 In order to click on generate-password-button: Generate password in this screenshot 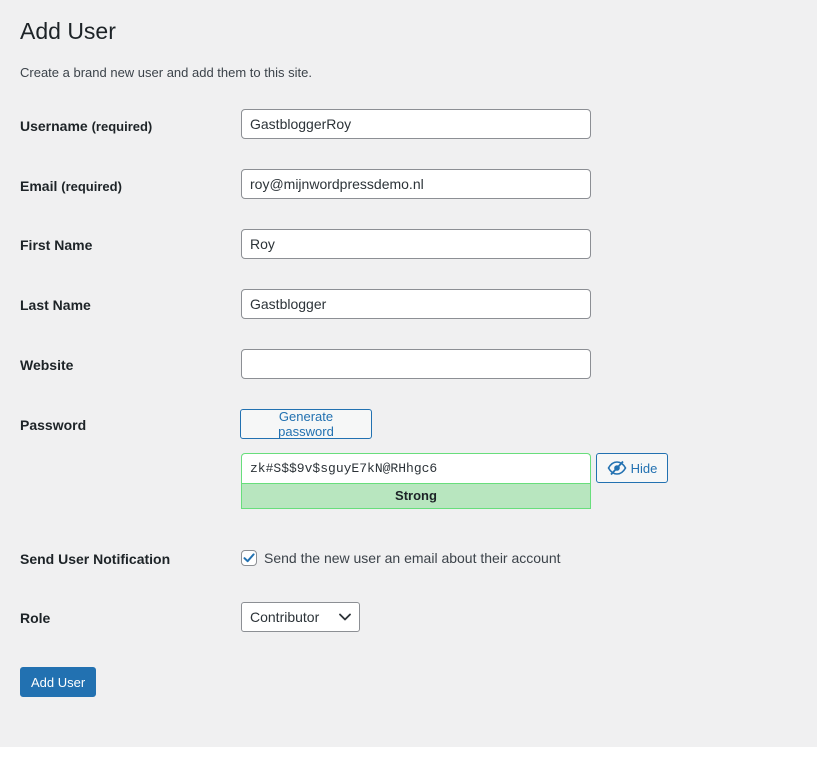, I will do `click(306, 424)`.